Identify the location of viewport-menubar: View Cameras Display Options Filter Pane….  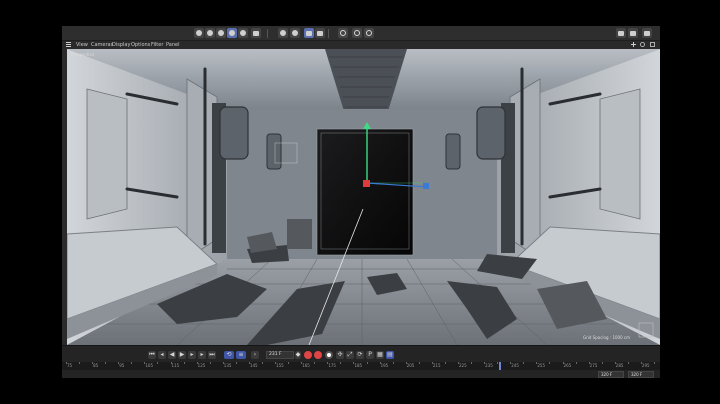
(361, 45).